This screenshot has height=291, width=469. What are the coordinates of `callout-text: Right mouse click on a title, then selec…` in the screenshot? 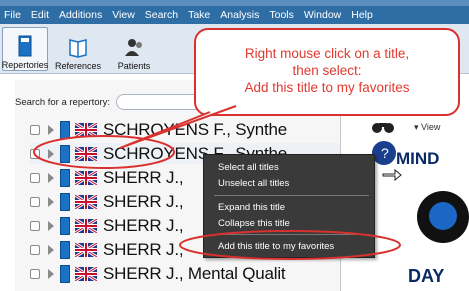 It's located at (327, 70).